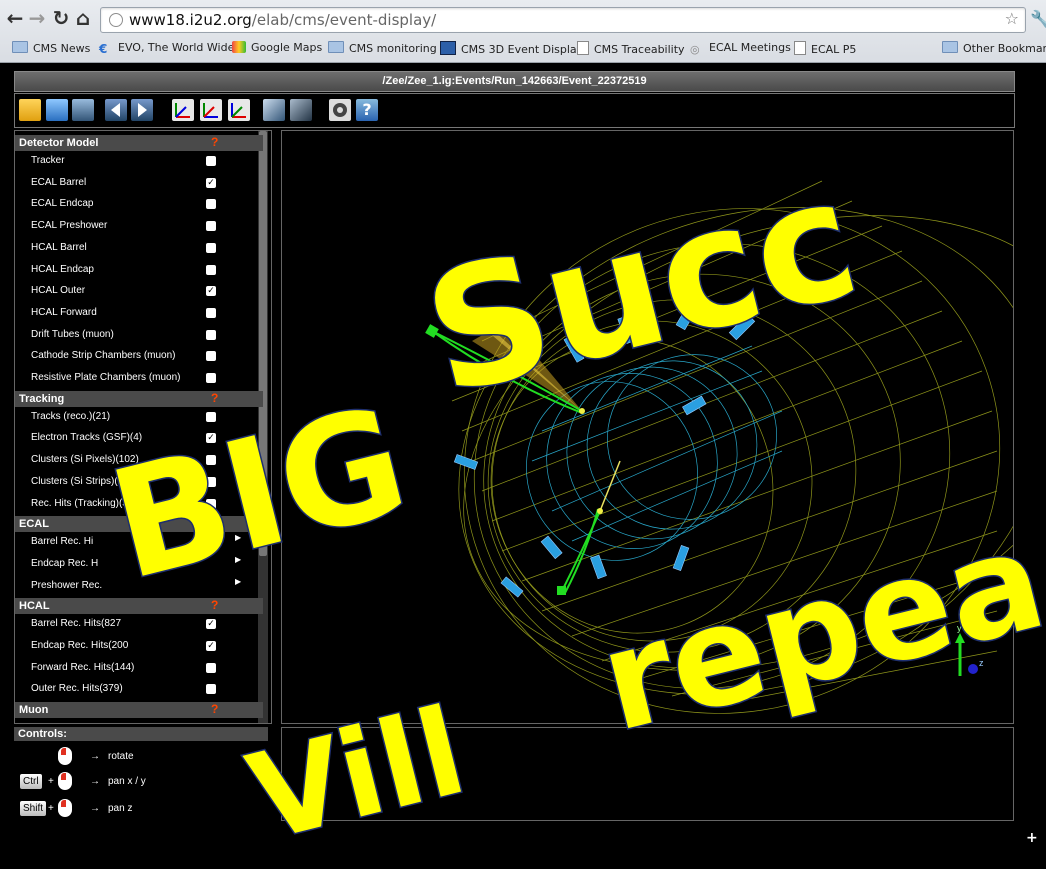 This screenshot has height=869, width=1046. What do you see at coordinates (511, 48) in the screenshot?
I see `bookmark-cms-3d: CMS 3D Event Display` at bounding box center [511, 48].